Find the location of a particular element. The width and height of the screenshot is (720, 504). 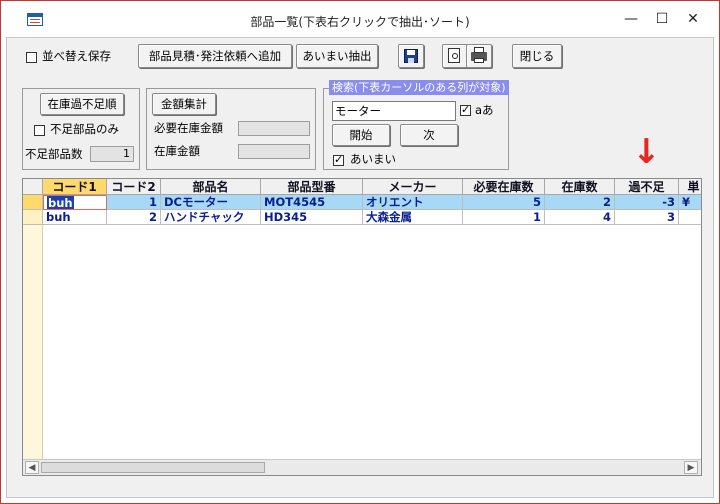

search-group-title: 検索(下表カーソルのある列が対象) is located at coordinates (419, 87).